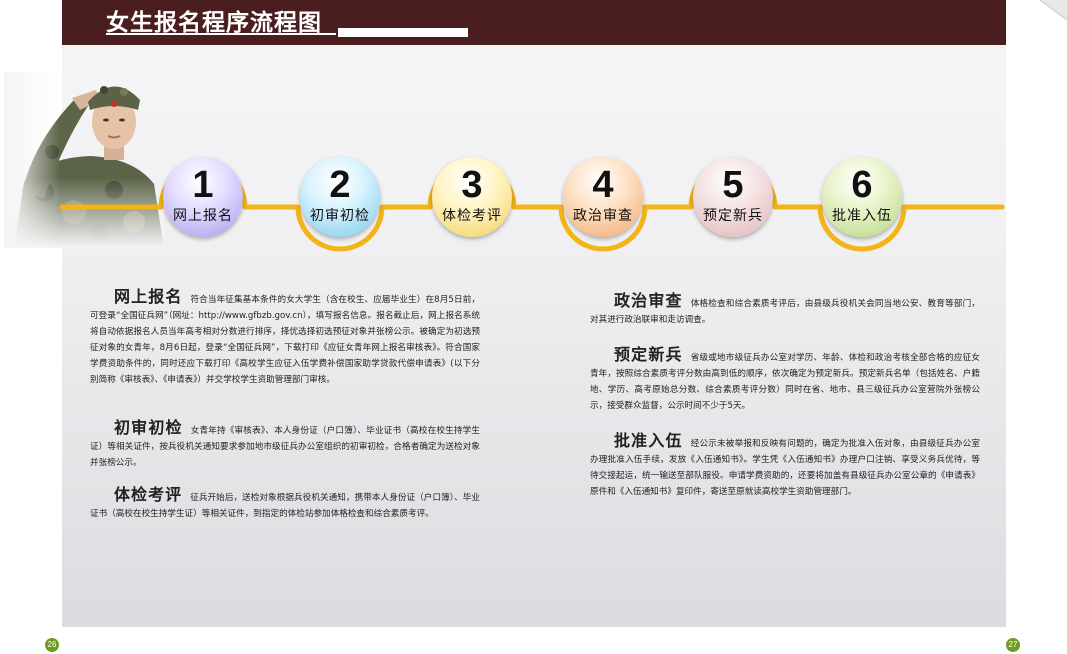 The width and height of the screenshot is (1067, 654). I want to click on section-heading: 预定新兵, so click(648, 354).